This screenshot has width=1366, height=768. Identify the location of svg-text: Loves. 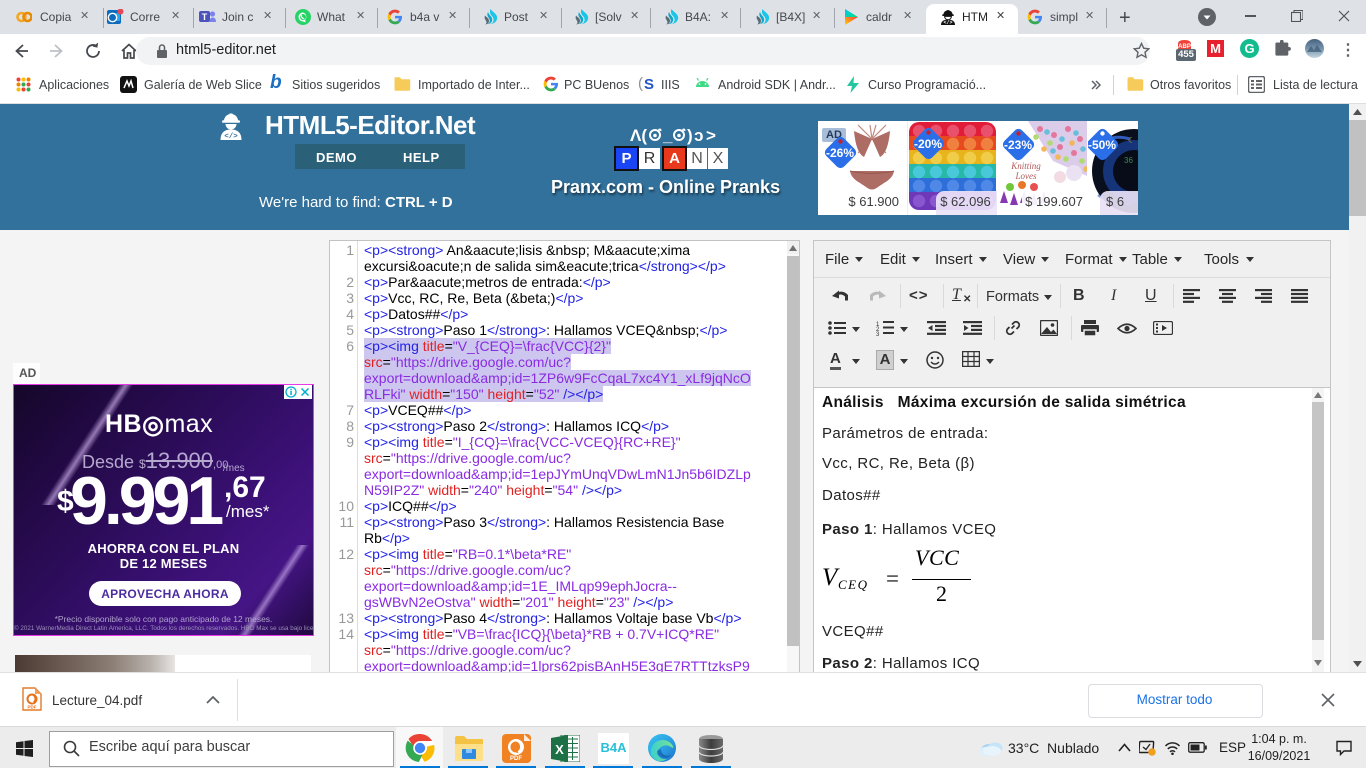
(1026, 176).